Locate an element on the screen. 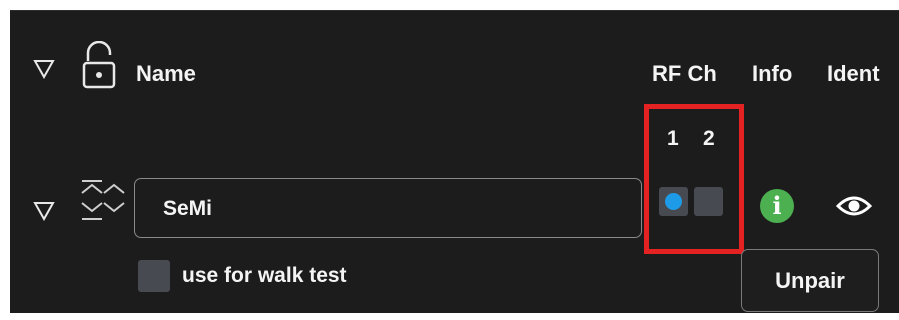 The height and width of the screenshot is (320, 899). walk-test-checkbox is located at coordinates (154, 276).